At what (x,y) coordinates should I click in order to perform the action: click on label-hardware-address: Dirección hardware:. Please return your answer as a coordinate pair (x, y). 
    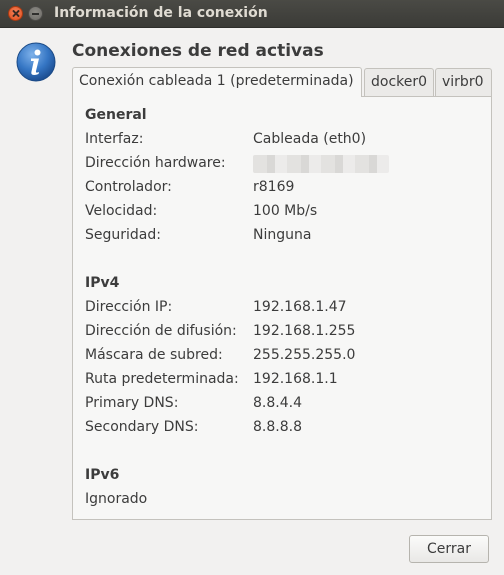
    Looking at the image, I should click on (155, 163).